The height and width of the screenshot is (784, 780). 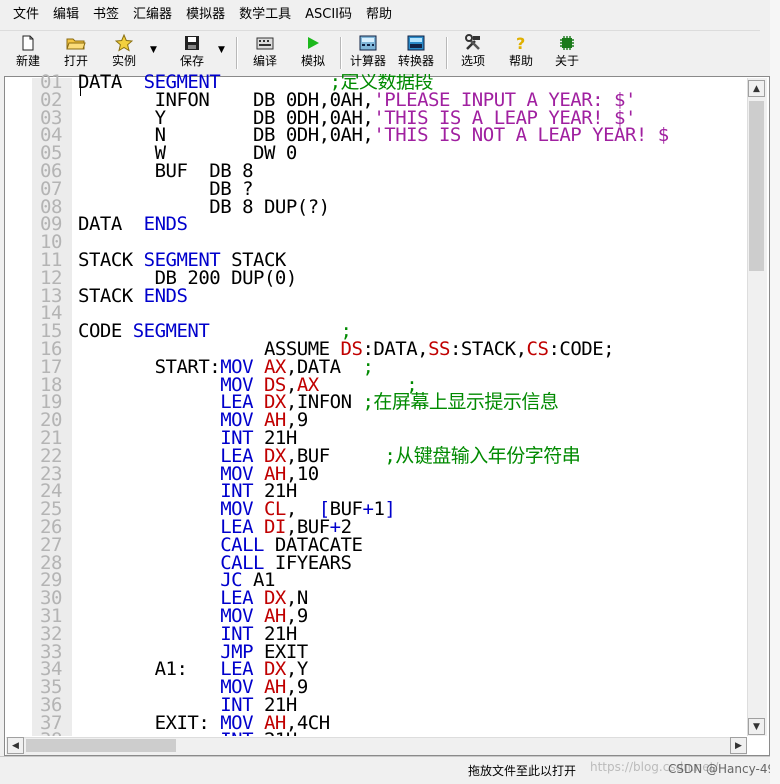 What do you see at coordinates (313, 562) in the screenshot?
I see `code-token-code: IFYEARS` at bounding box center [313, 562].